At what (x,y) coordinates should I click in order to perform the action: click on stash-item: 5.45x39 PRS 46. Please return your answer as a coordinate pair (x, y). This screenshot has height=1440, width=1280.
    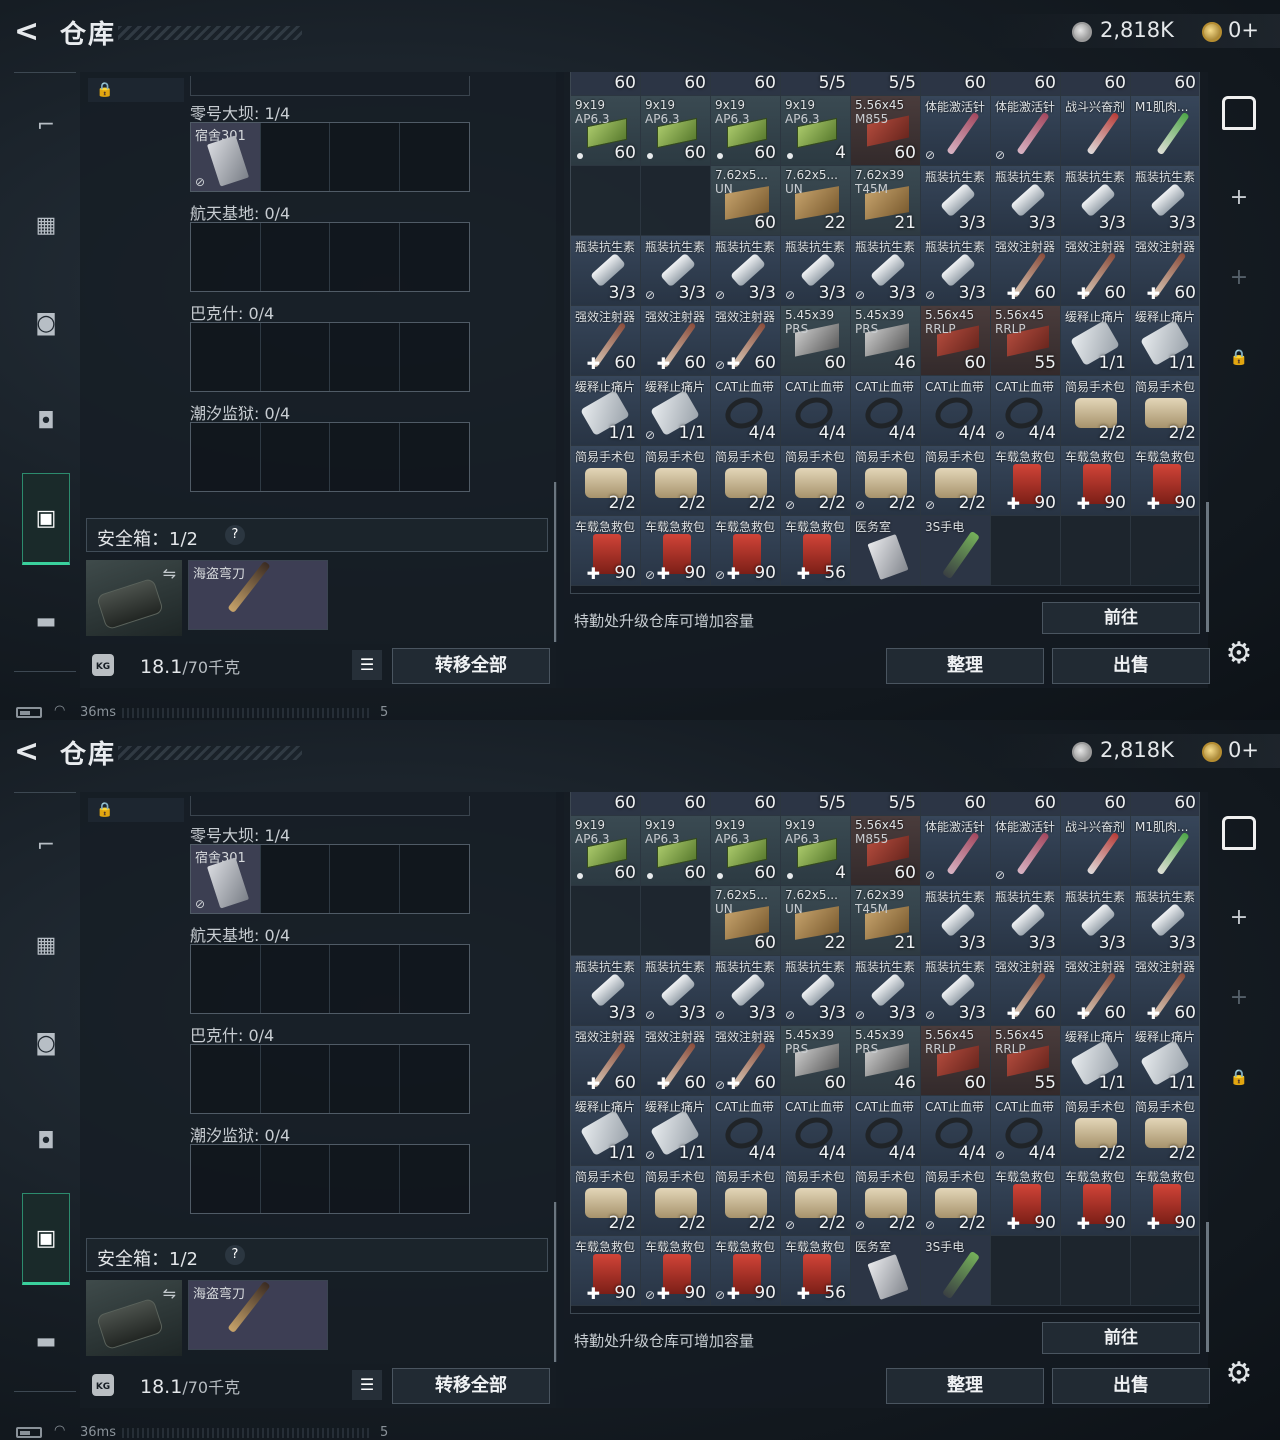
    Looking at the image, I should click on (886, 1061).